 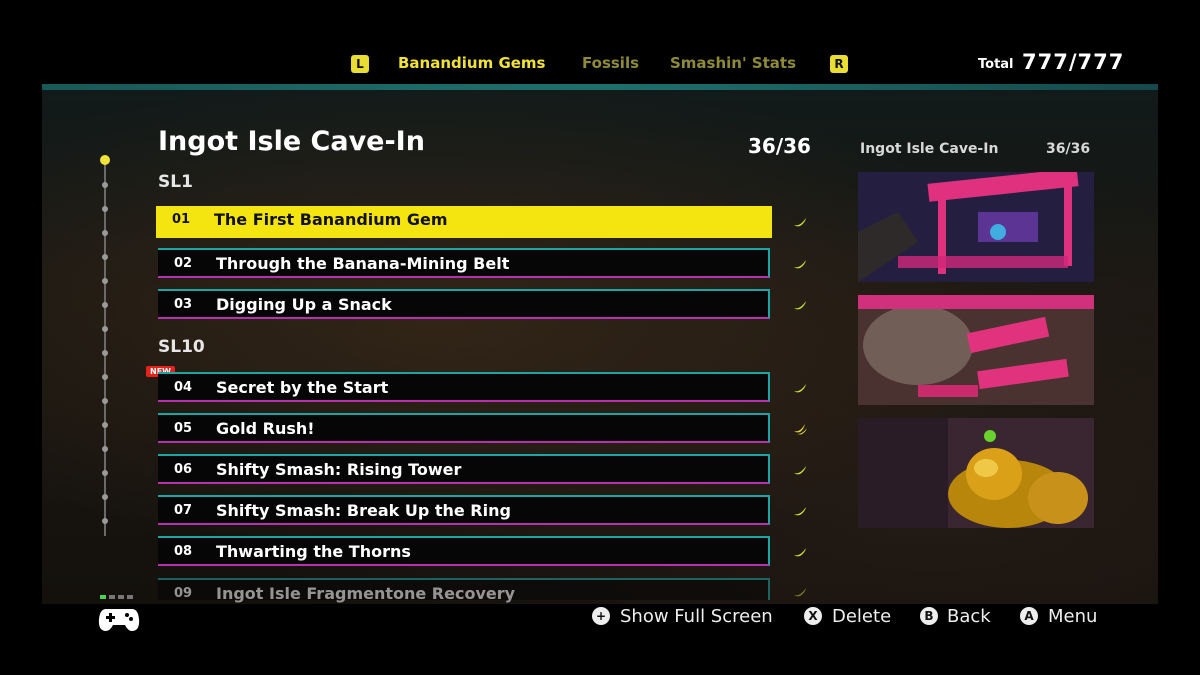 What do you see at coordinates (183, 510) in the screenshot?
I see `item-number: 07` at bounding box center [183, 510].